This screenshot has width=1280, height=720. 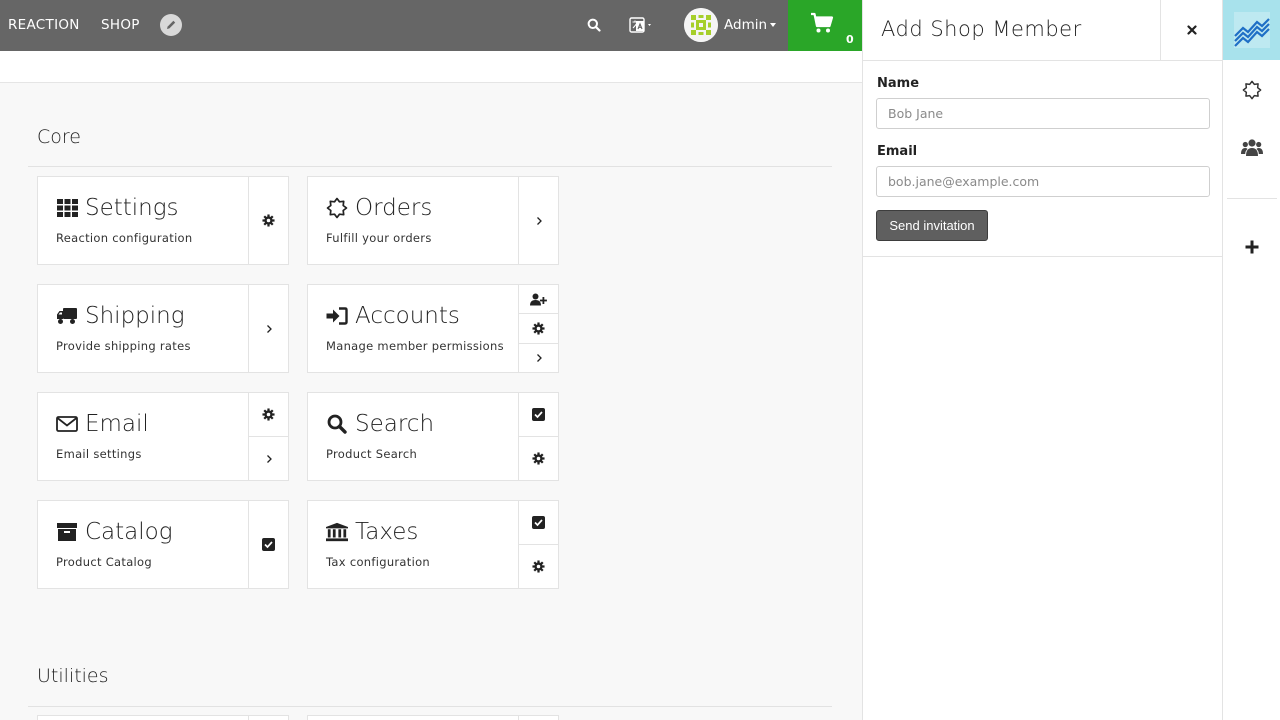 I want to click on package-card-search: Search Product Search, so click(x=433, y=436).